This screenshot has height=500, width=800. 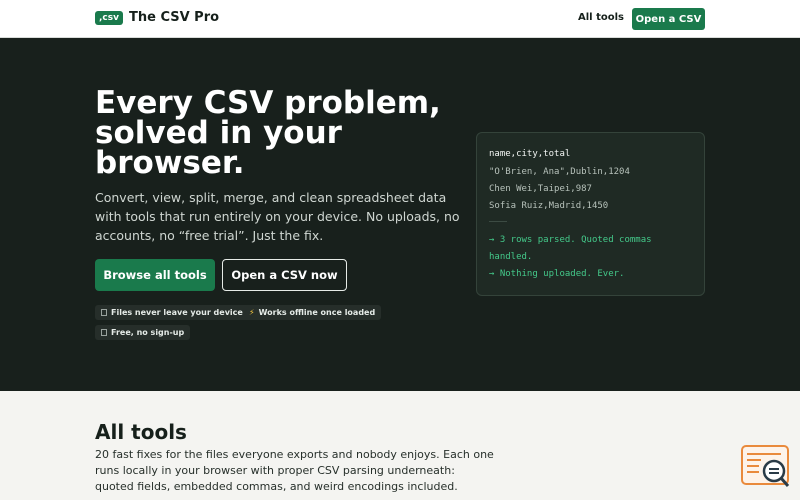 I want to click on terminal-row: Sofia Ruiz,Madrid,1450, so click(x=549, y=206).